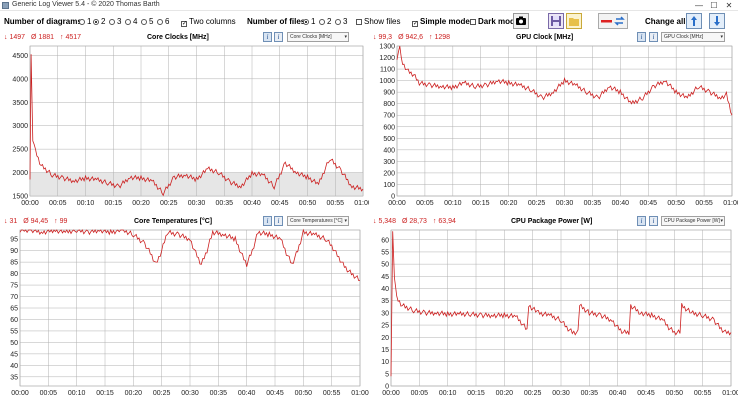  What do you see at coordinates (14, 297) in the screenshot?
I see `y-tick-label: 70` at bounding box center [14, 297].